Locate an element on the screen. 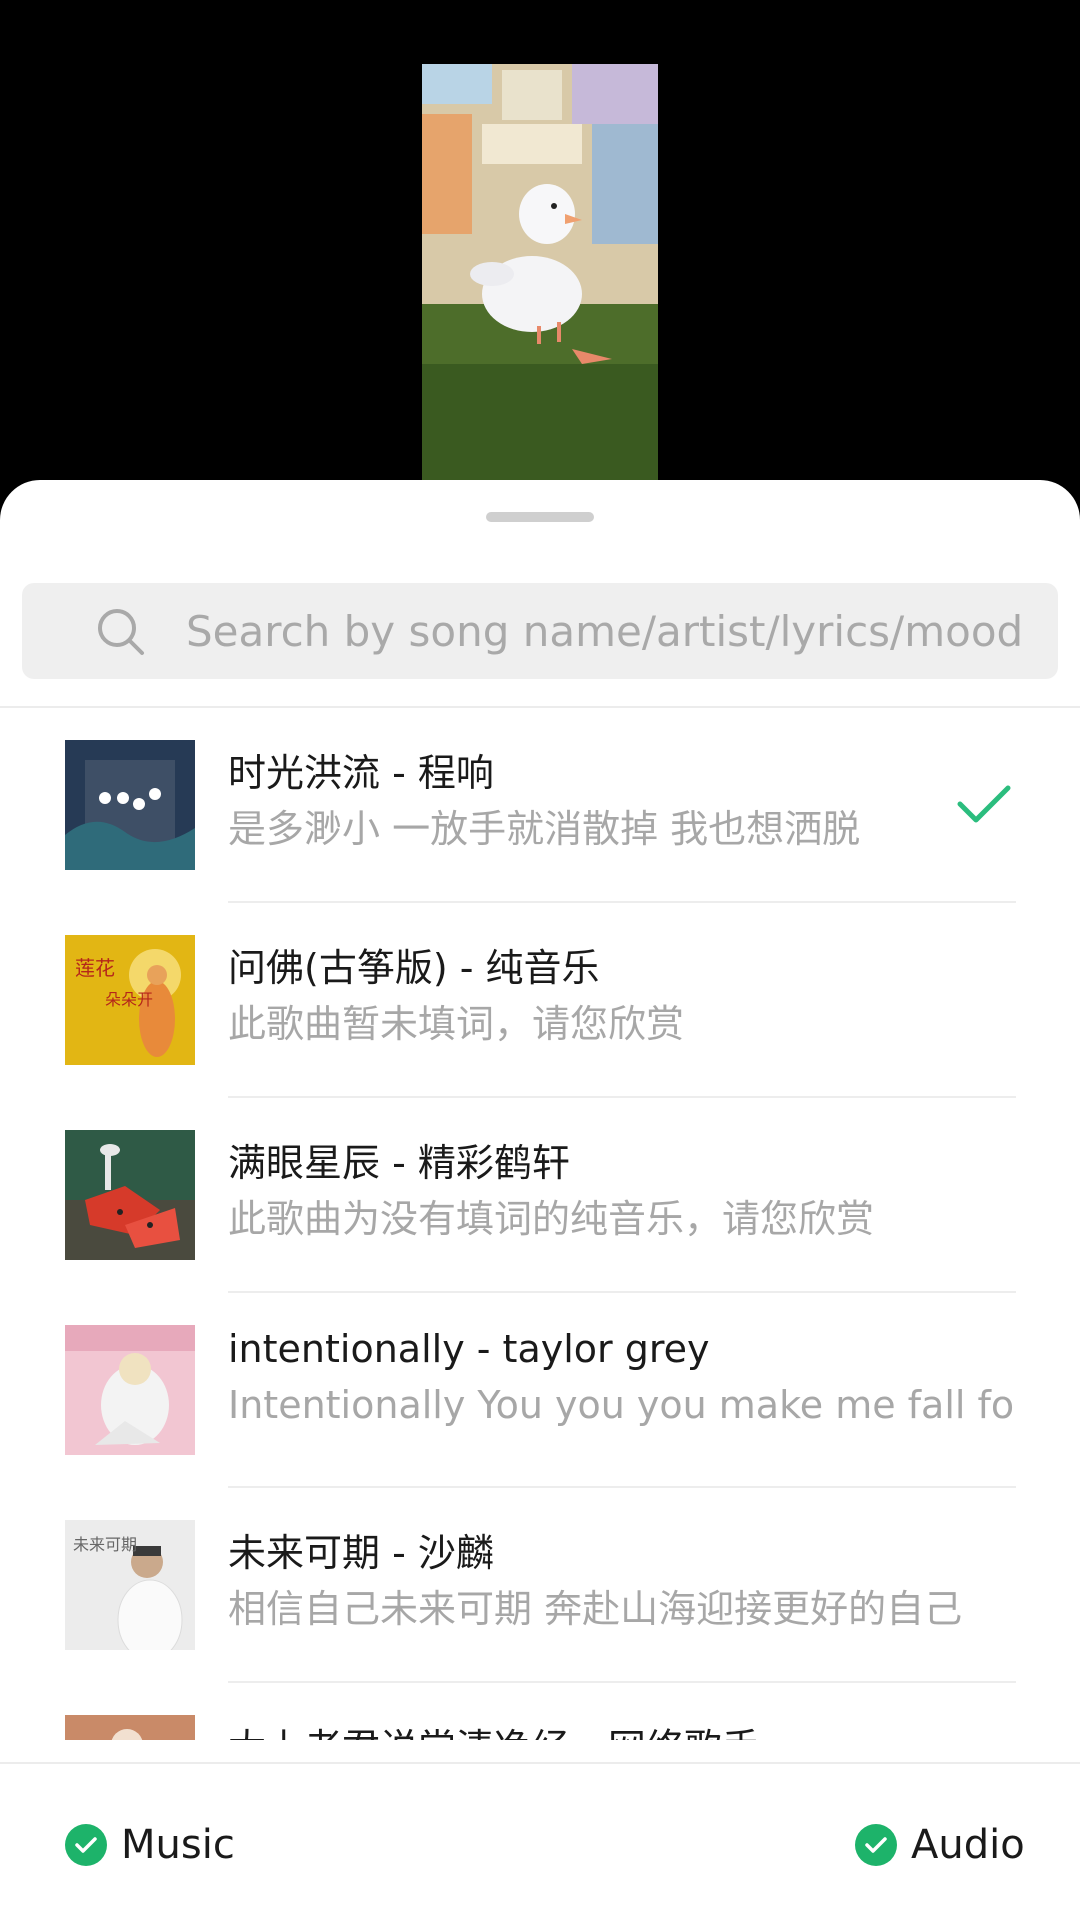 Image resolution: width=1080 pixels, height=1920 pixels. footer-bar: Music Audio is located at coordinates (540, 1841).